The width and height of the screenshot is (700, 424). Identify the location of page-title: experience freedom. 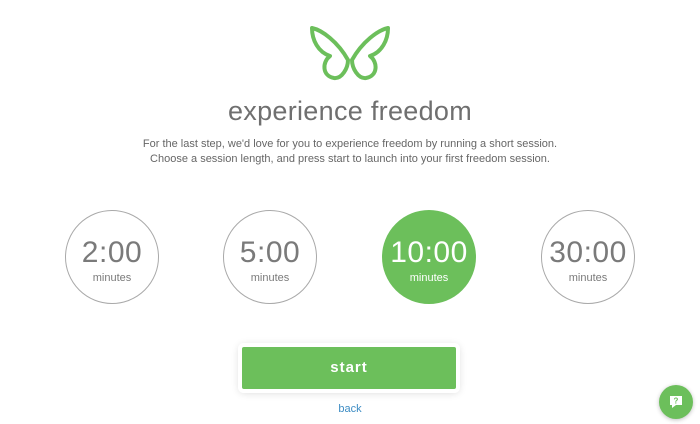
(350, 111).